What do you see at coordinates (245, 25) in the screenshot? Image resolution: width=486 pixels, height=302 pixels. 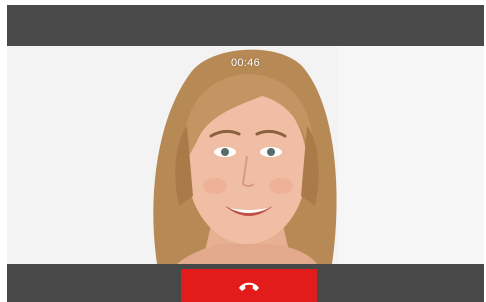 I see `top-bar` at bounding box center [245, 25].